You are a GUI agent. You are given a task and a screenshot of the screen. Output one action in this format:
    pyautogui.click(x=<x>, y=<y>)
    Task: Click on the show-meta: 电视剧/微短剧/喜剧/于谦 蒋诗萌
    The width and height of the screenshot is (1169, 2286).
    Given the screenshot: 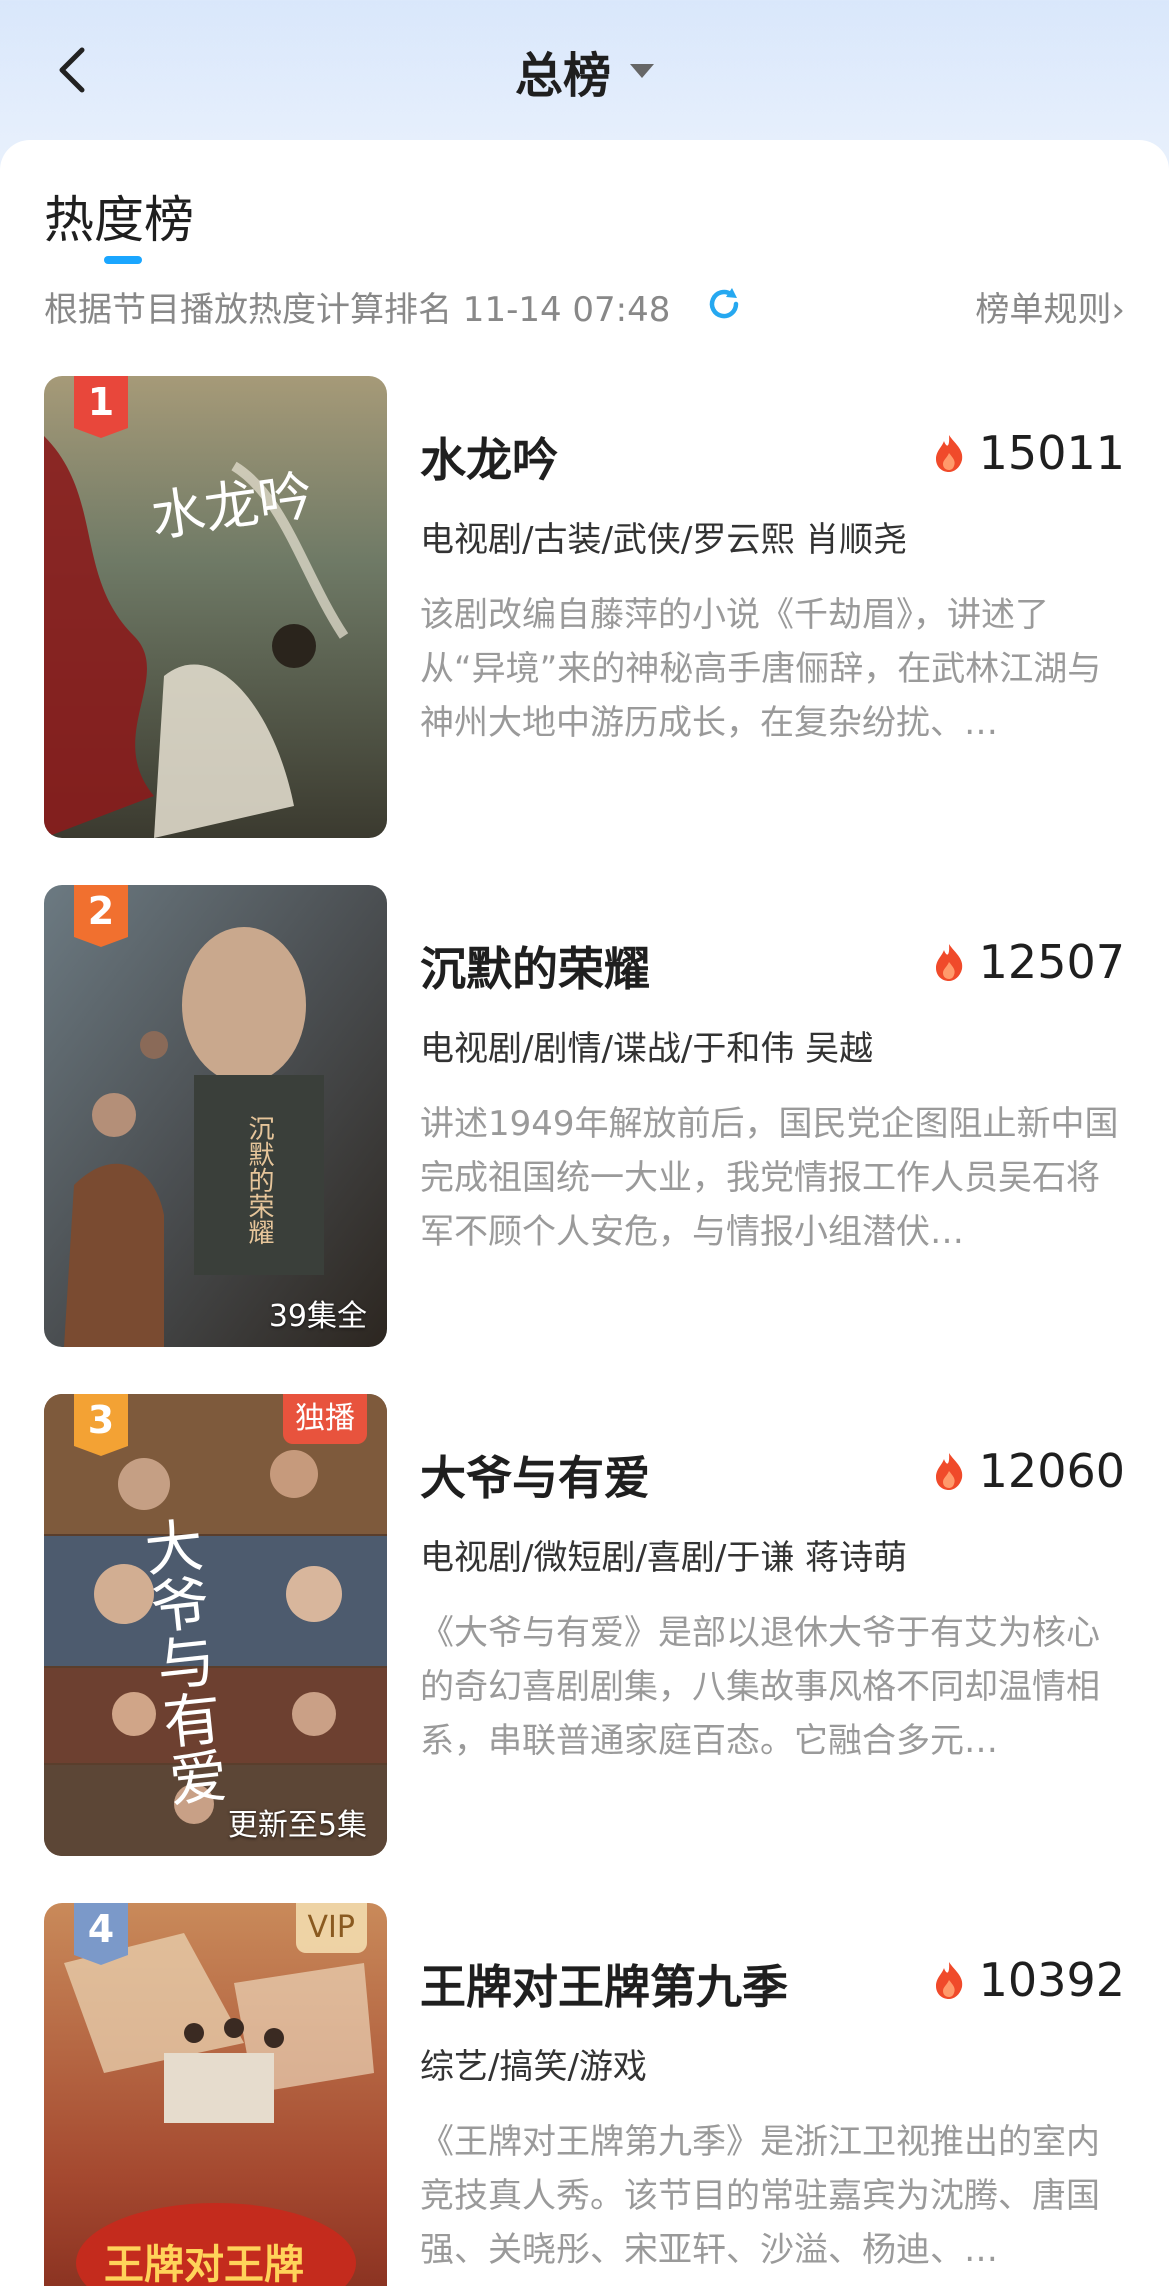 What is the action you would take?
    pyautogui.click(x=664, y=1558)
    